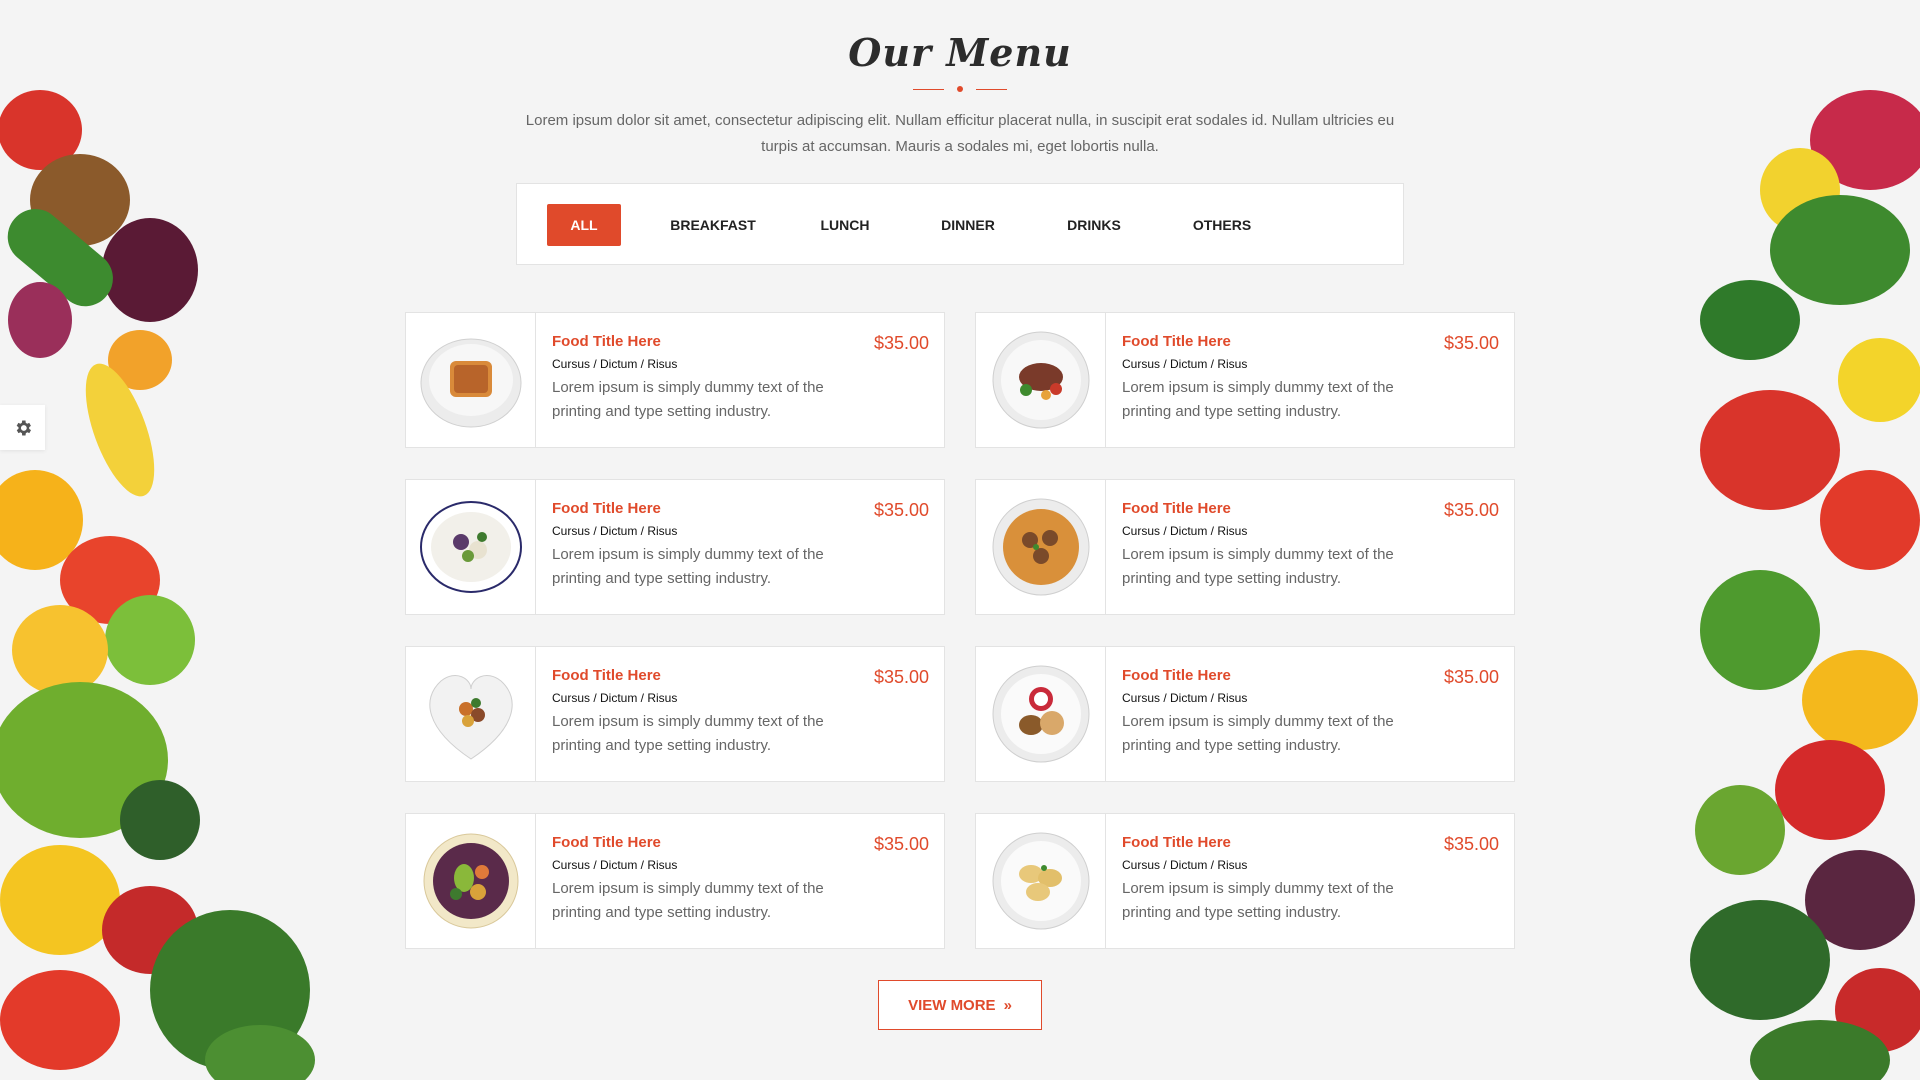  What do you see at coordinates (713, 225) in the screenshot?
I see `filter-tab-breakfast: BREAKFAST` at bounding box center [713, 225].